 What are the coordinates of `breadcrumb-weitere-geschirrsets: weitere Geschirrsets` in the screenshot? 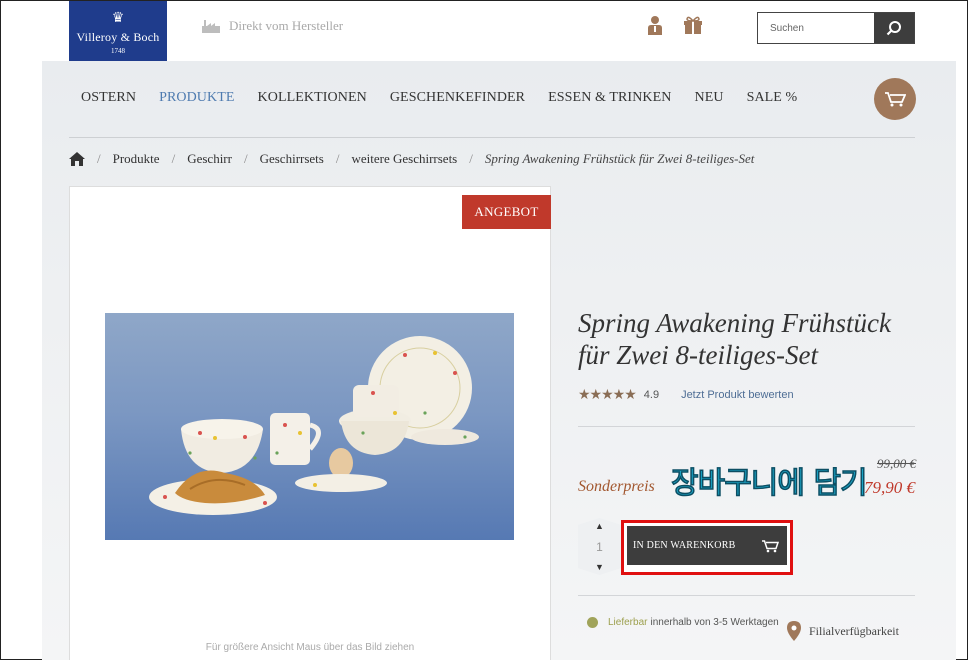 It's located at (404, 159).